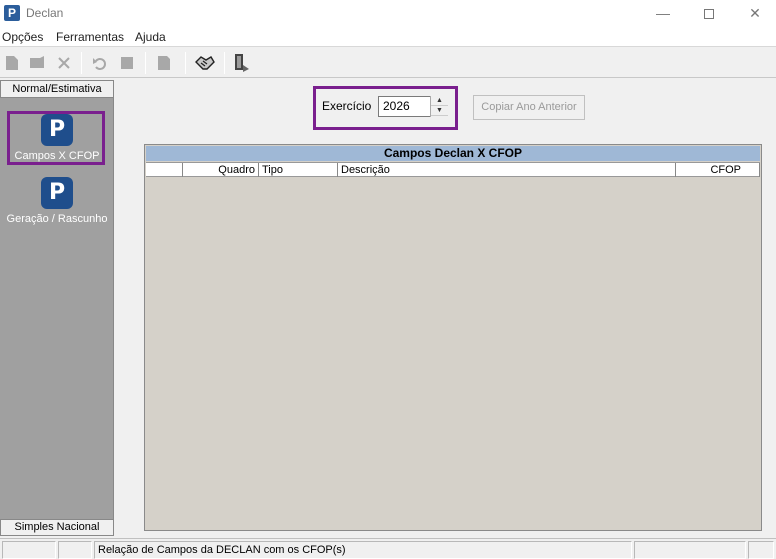 Image resolution: width=776 pixels, height=559 pixels. I want to click on copy-previous-year-button: Copiar Ano Anterior, so click(529, 107).